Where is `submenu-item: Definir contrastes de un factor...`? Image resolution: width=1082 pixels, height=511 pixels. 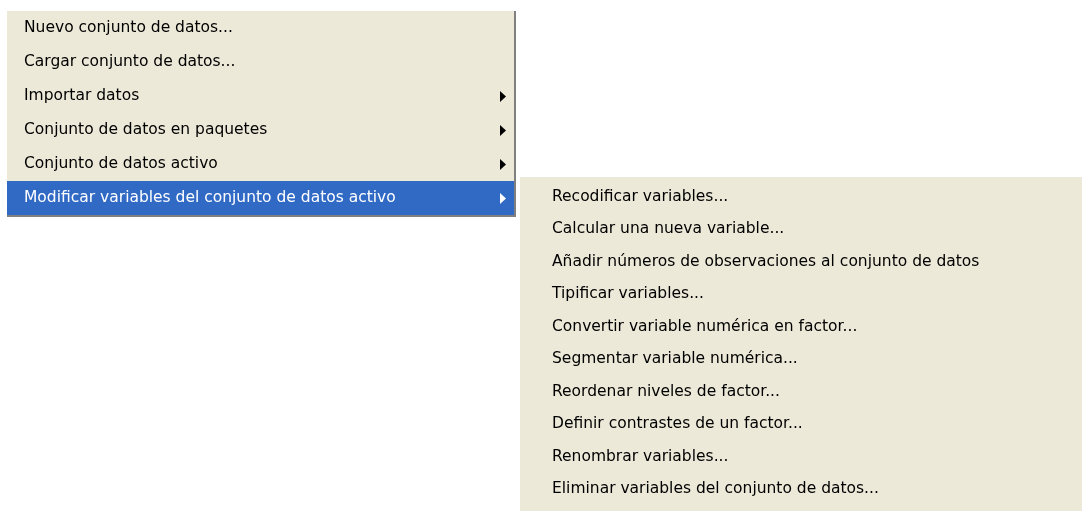
submenu-item: Definir contrastes de un factor... is located at coordinates (801, 423).